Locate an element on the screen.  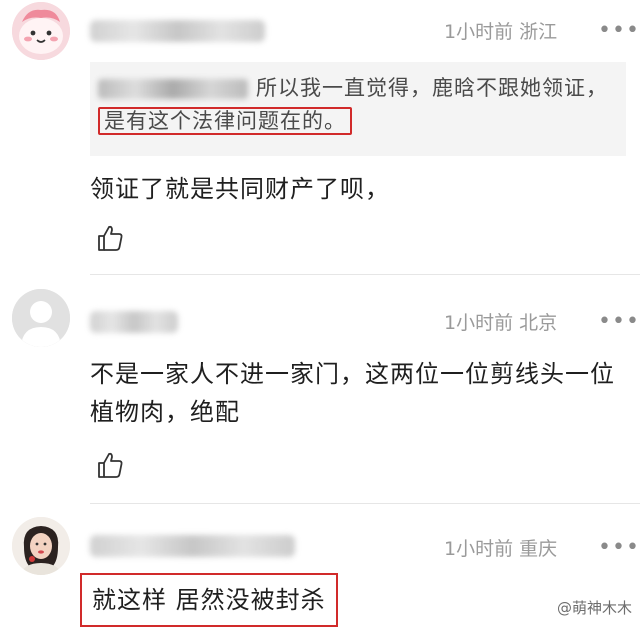
comment-body: 不是一家人不进一家门，这两位一位剪线头一位植物肉，绝配 is located at coordinates (352, 393).